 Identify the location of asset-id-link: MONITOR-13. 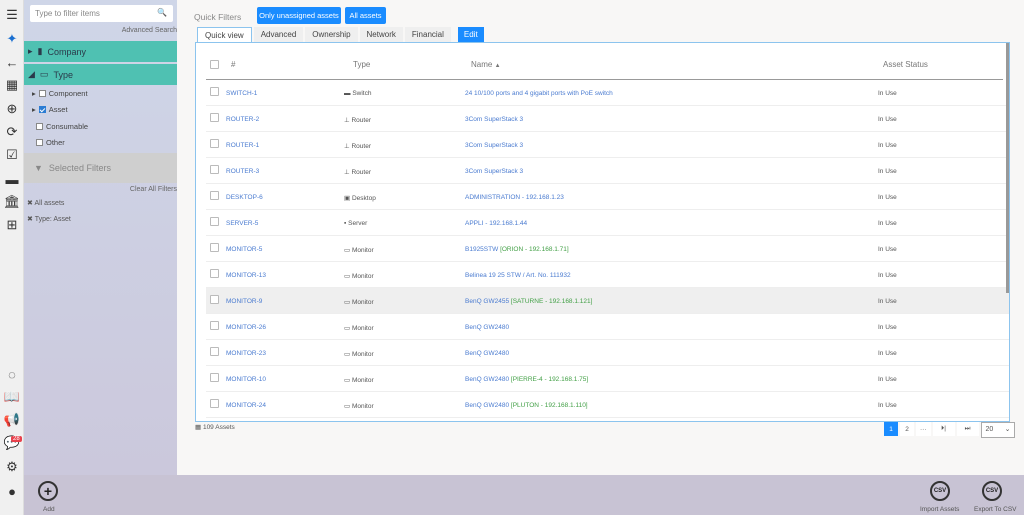
(246, 275).